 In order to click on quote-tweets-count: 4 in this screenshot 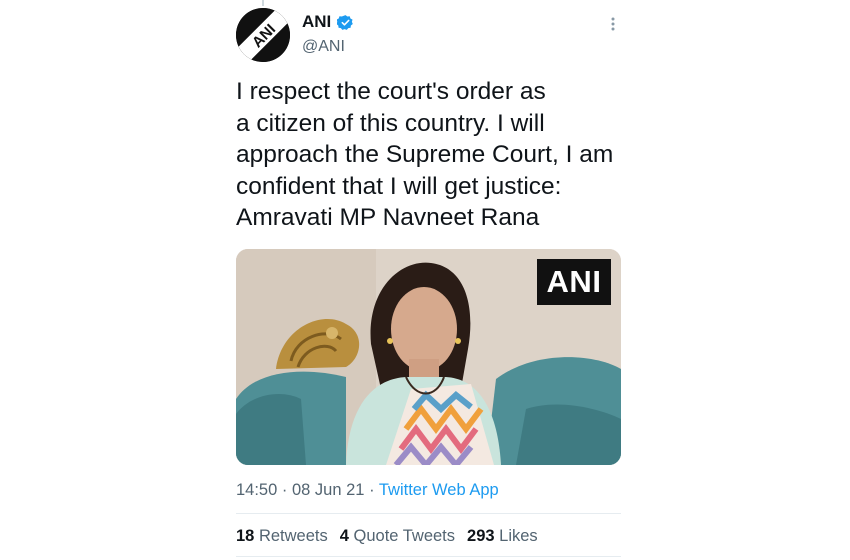, I will do `click(344, 536)`.